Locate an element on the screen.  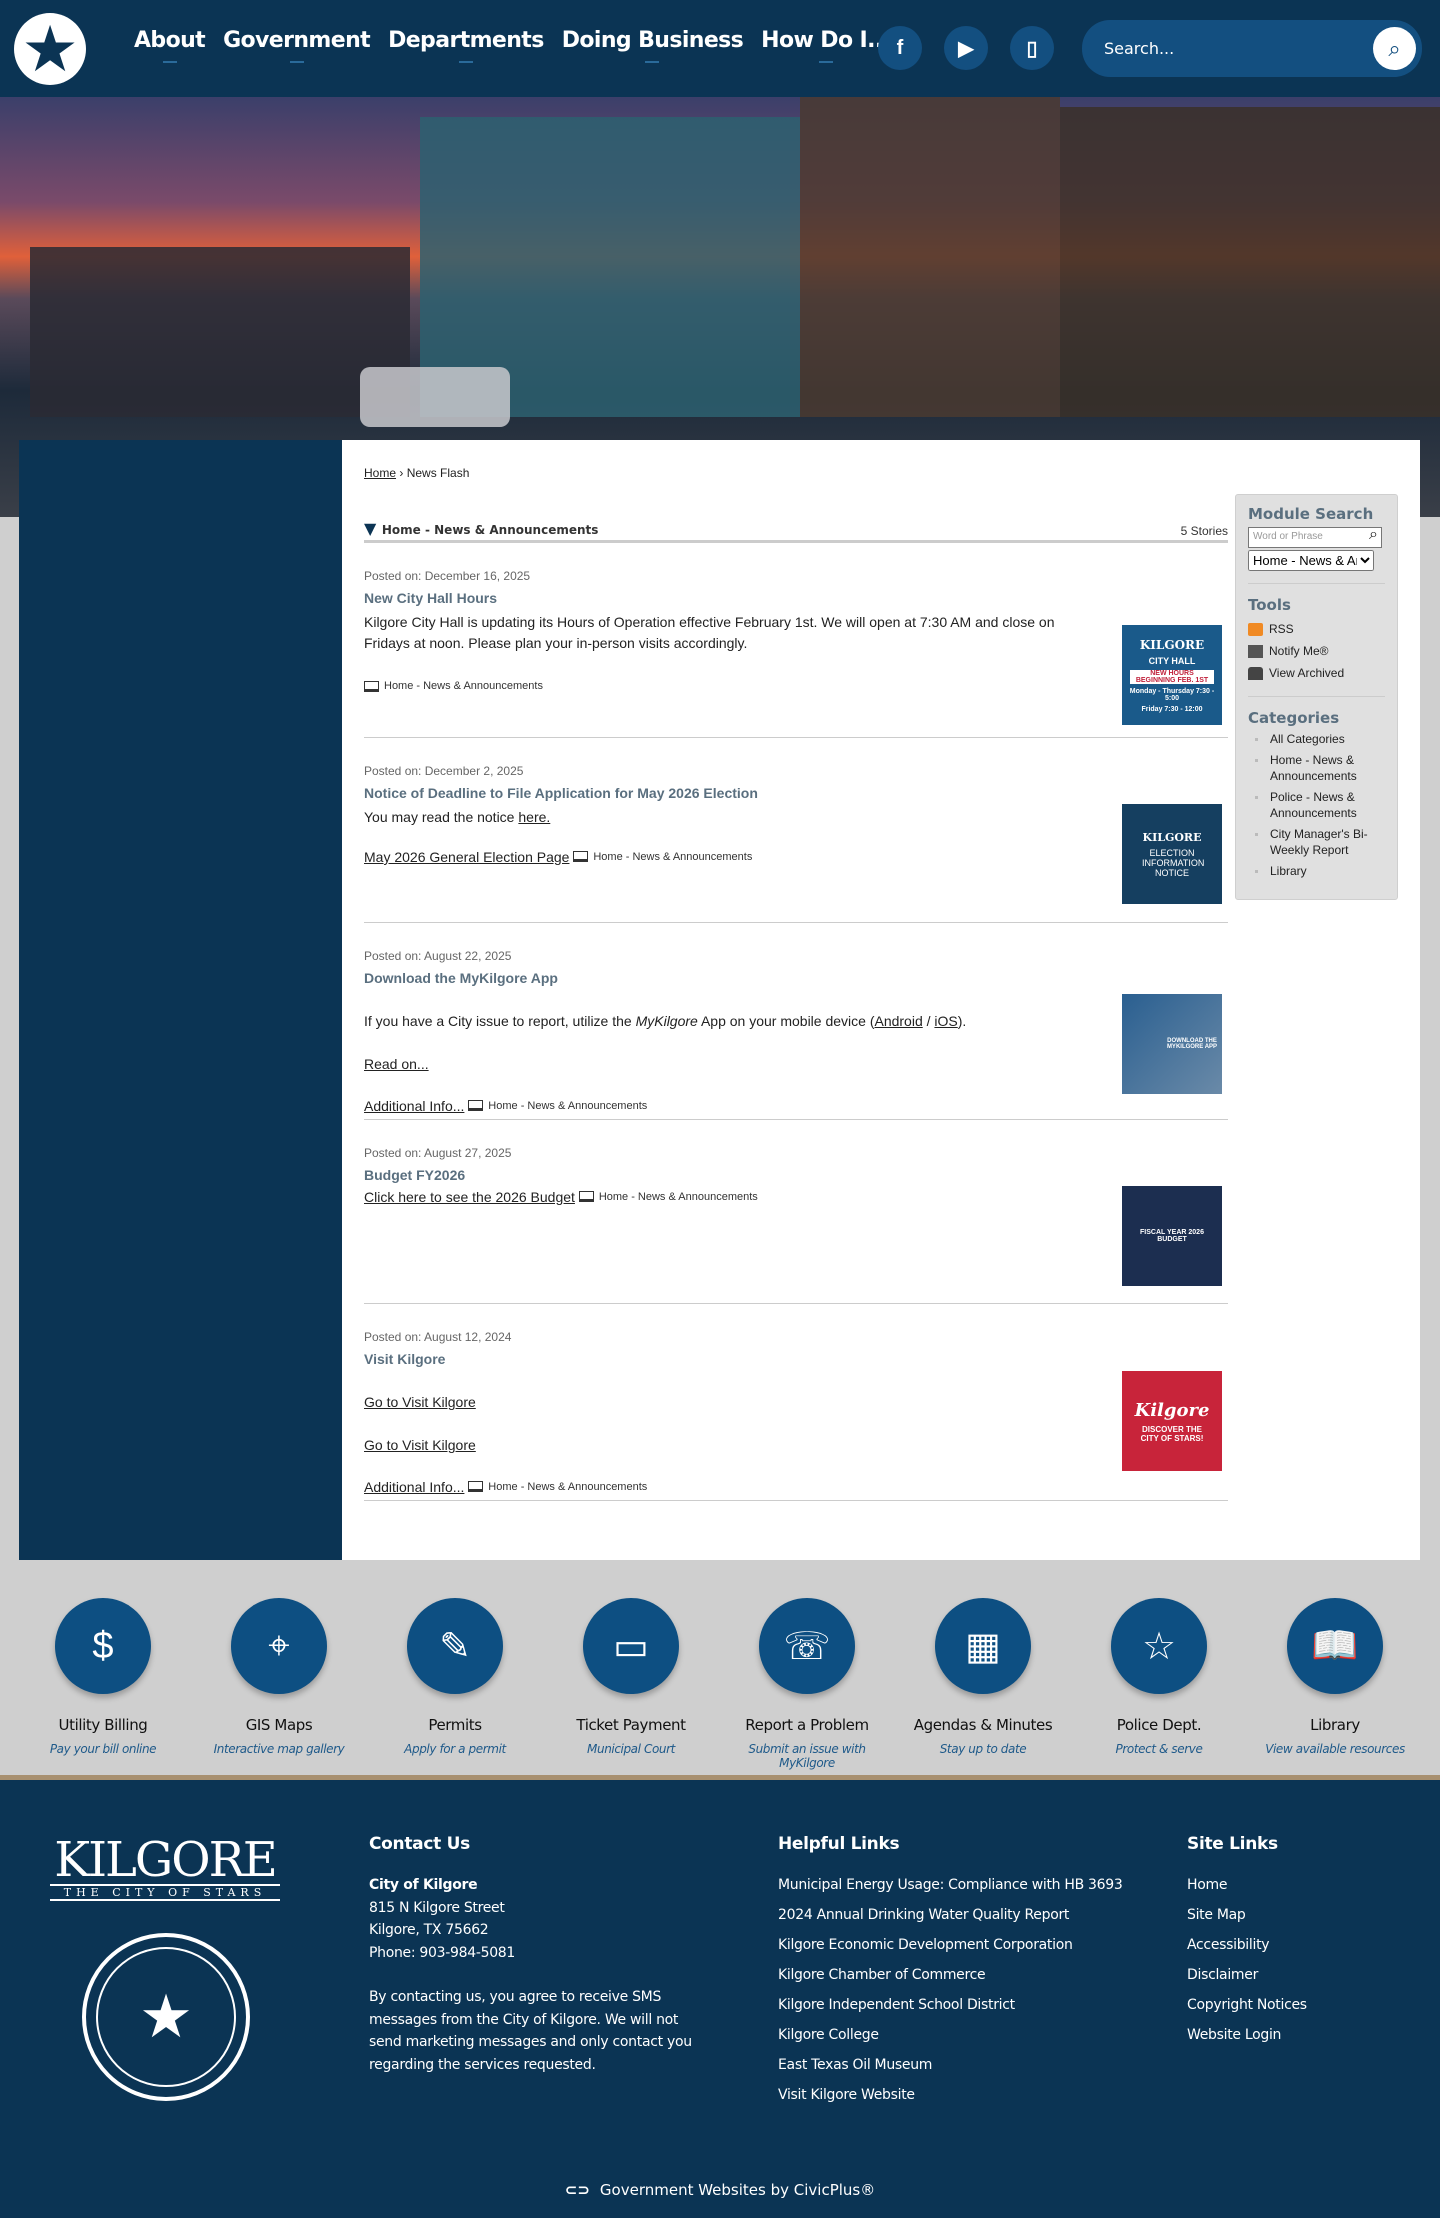
category-link: Library is located at coordinates (1316, 871).